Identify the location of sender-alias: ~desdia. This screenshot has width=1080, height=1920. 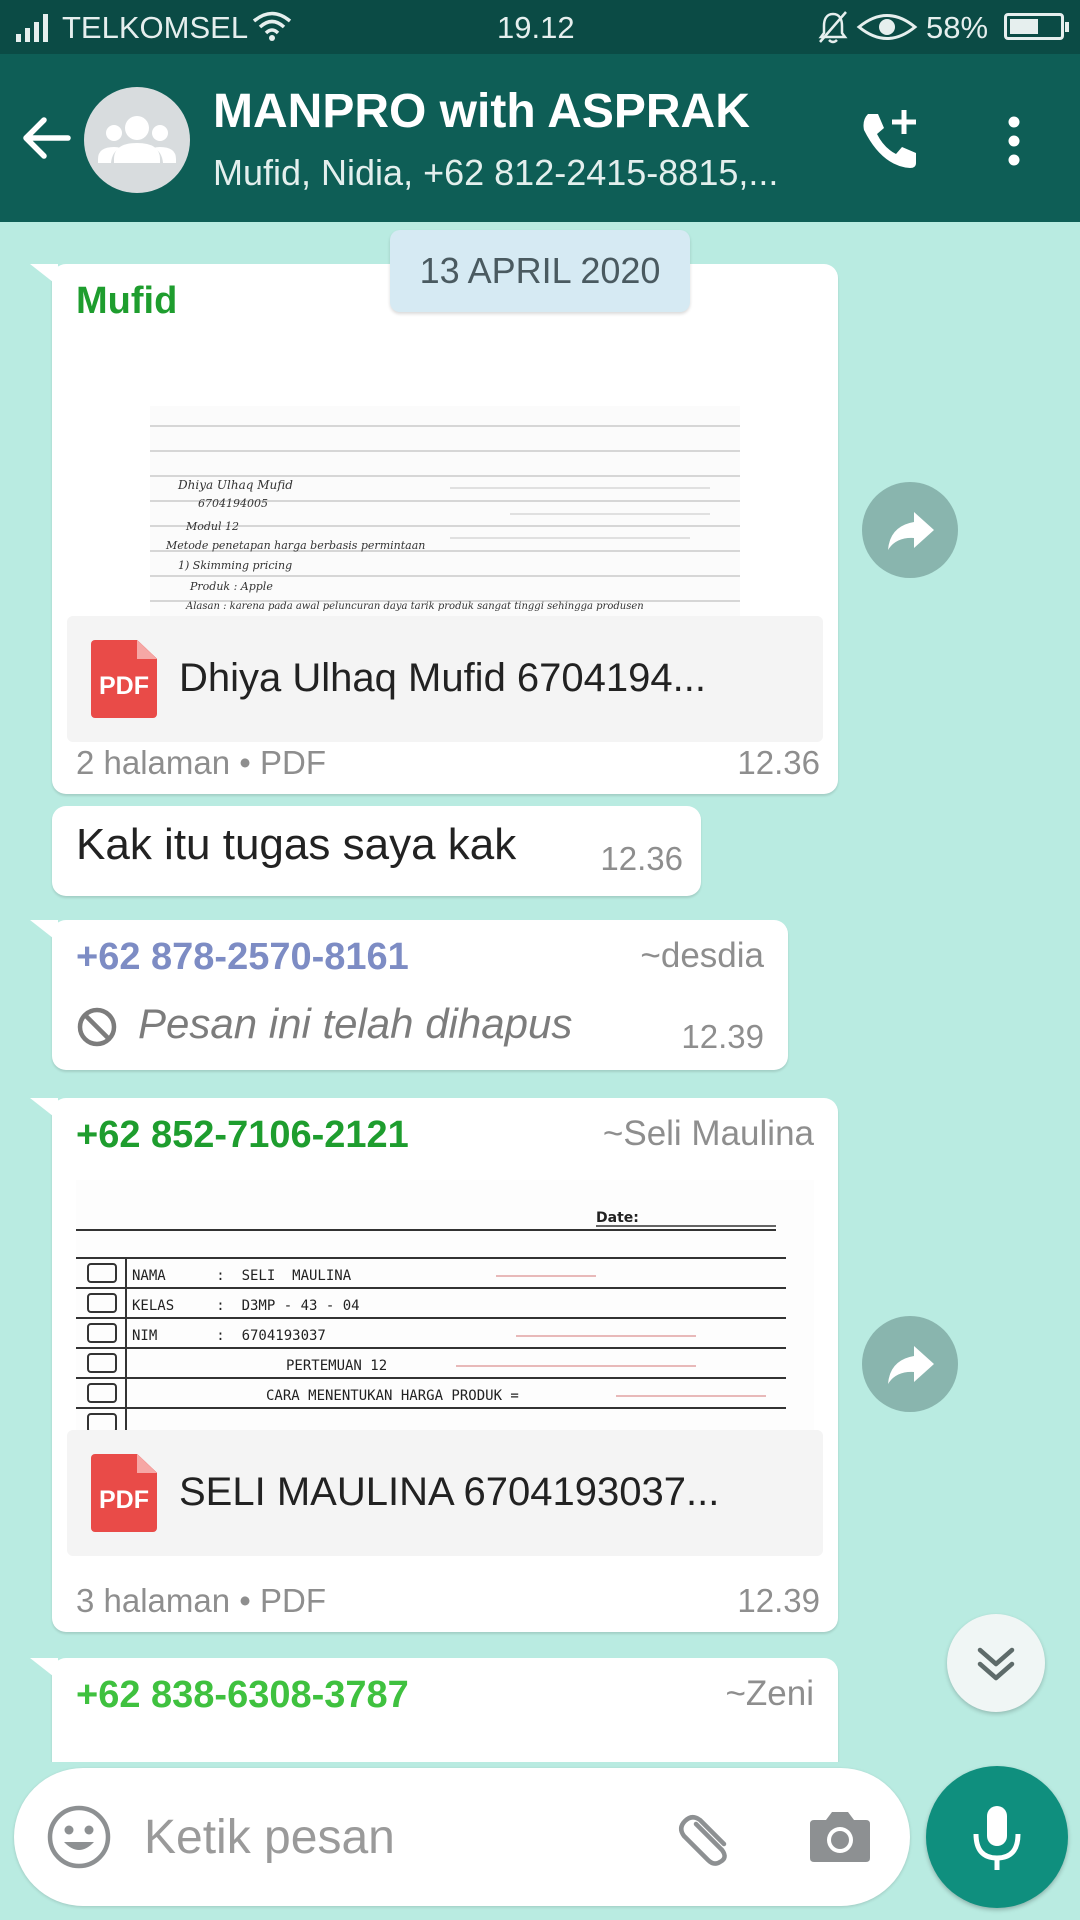
(702, 955).